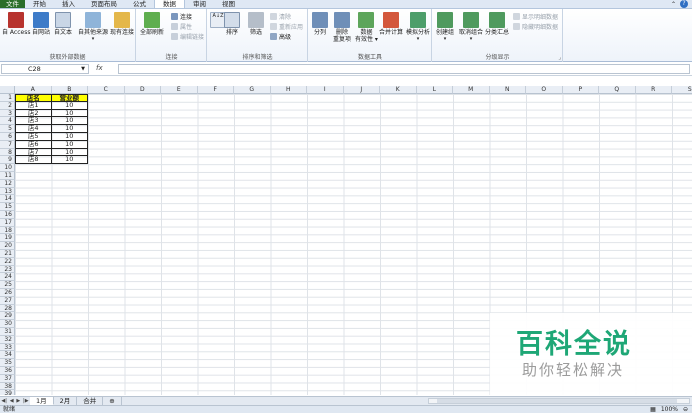 The width and height of the screenshot is (692, 413). I want to click on column-header: P, so click(580, 90).